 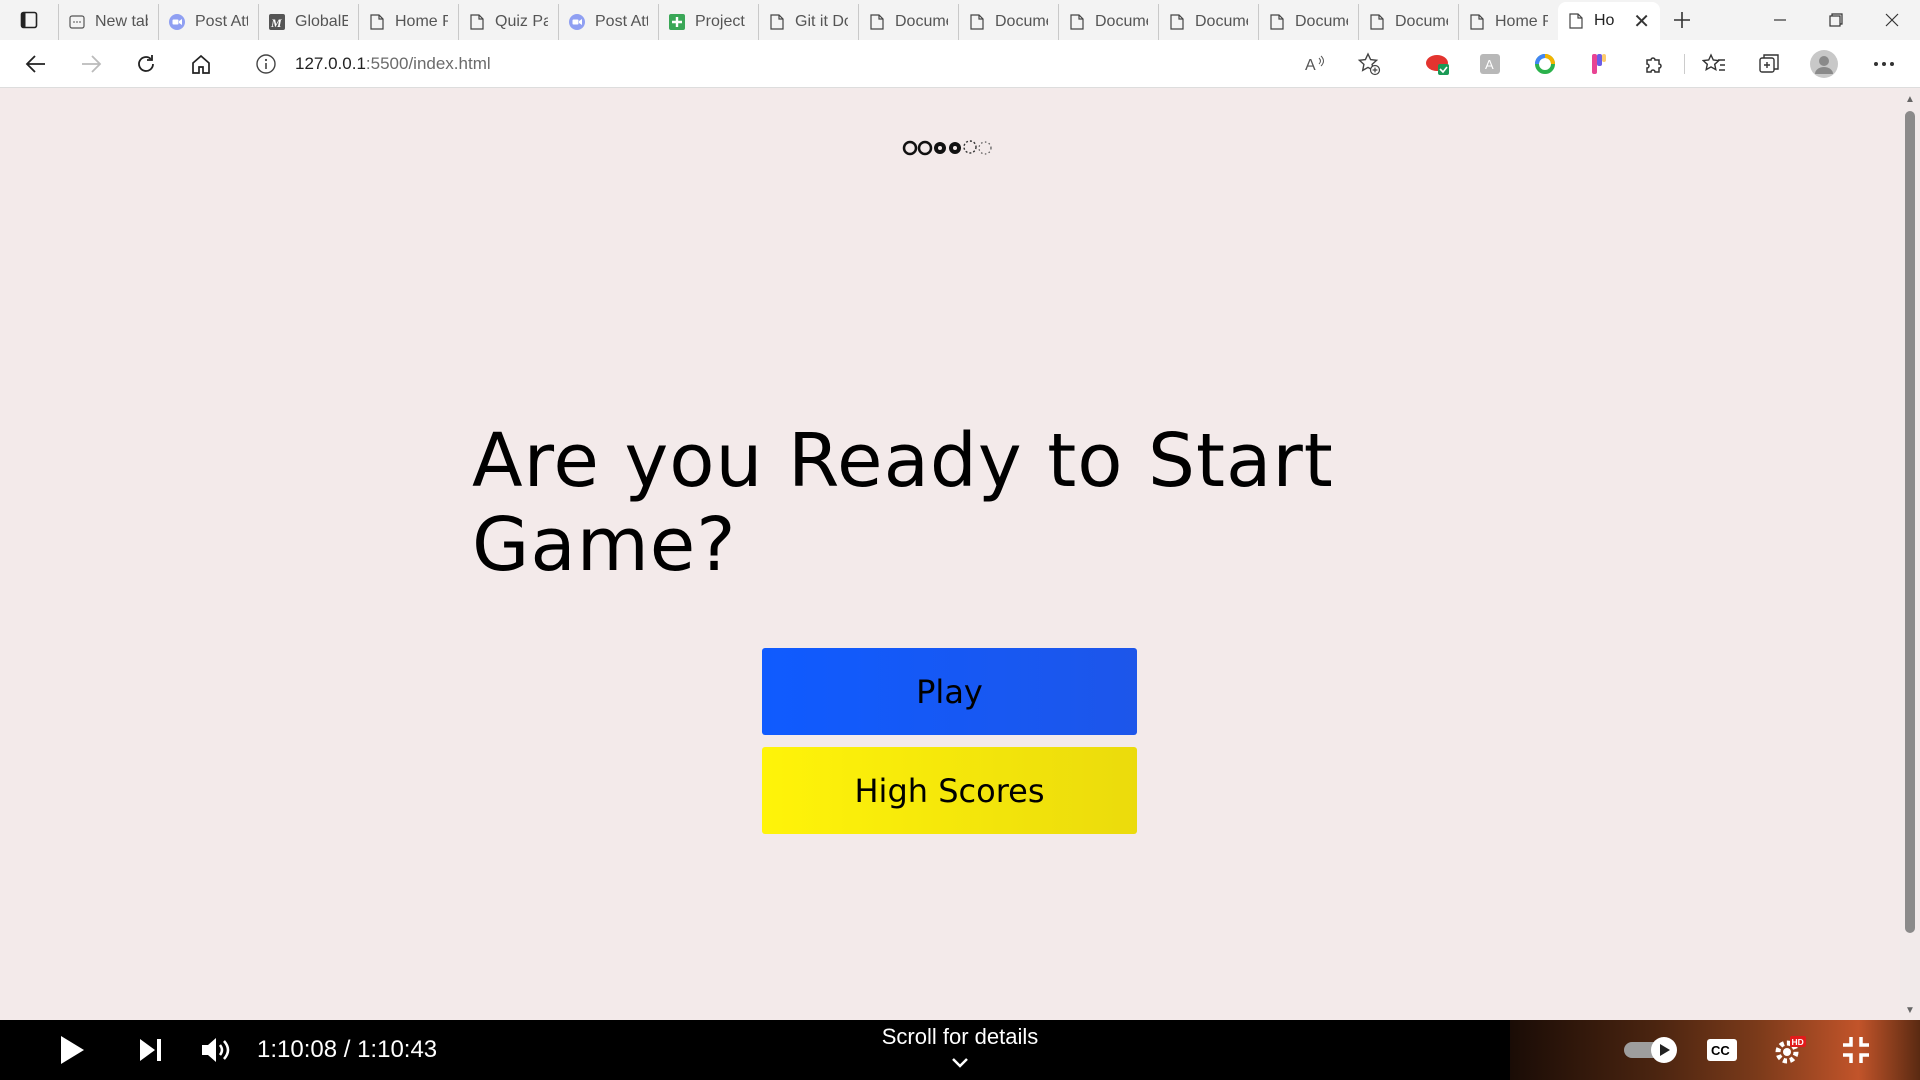 I want to click on toolbar-divider, so click(x=1684, y=64).